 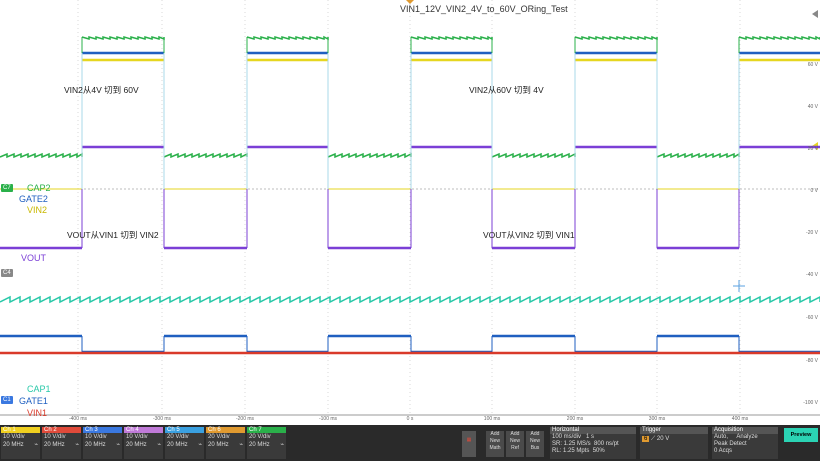 What do you see at coordinates (529, 235) in the screenshot?
I see `annotation-vout-to-vin1: VOUT从VIN2 切到 VIN1` at bounding box center [529, 235].